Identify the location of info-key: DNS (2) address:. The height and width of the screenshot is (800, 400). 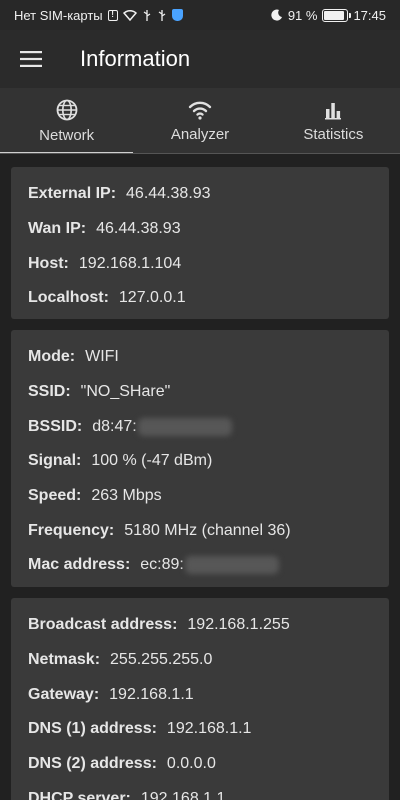
(92, 764).